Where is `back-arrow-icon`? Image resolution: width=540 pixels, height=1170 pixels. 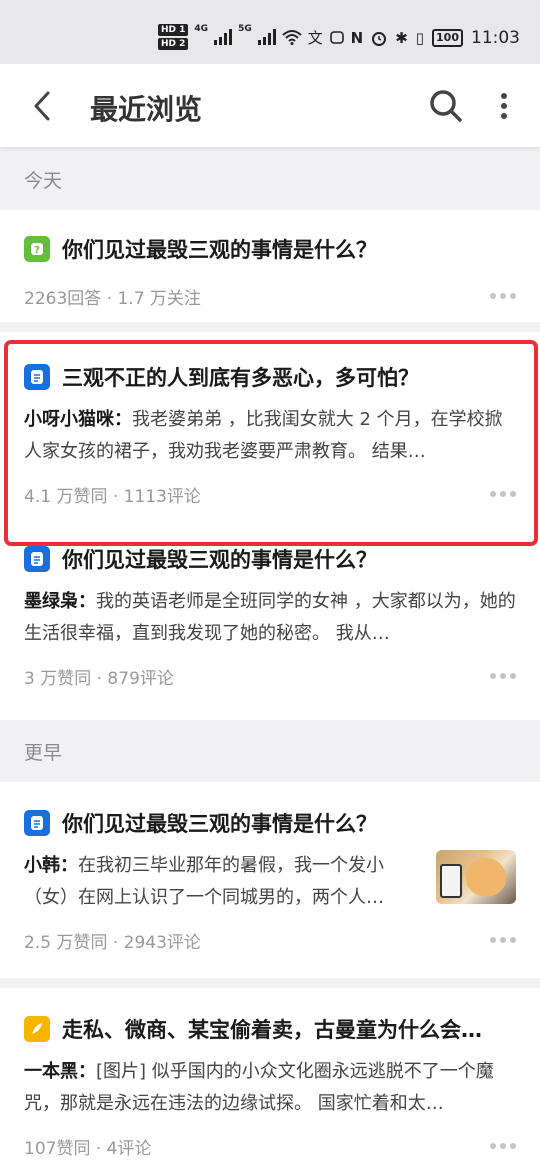 back-arrow-icon is located at coordinates (42, 106).